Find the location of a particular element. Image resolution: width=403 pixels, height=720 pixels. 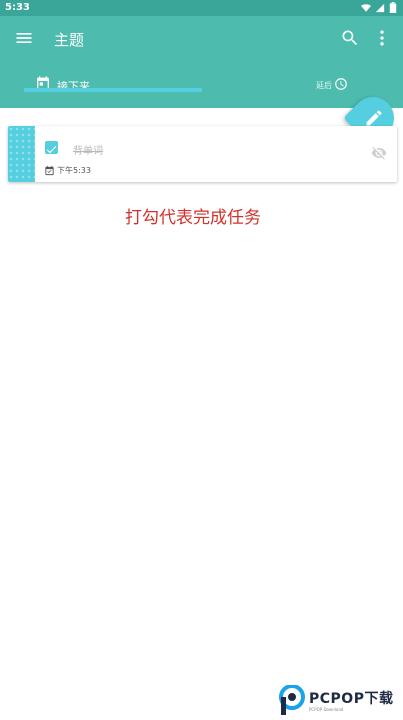

status-icons is located at coordinates (379, 7).